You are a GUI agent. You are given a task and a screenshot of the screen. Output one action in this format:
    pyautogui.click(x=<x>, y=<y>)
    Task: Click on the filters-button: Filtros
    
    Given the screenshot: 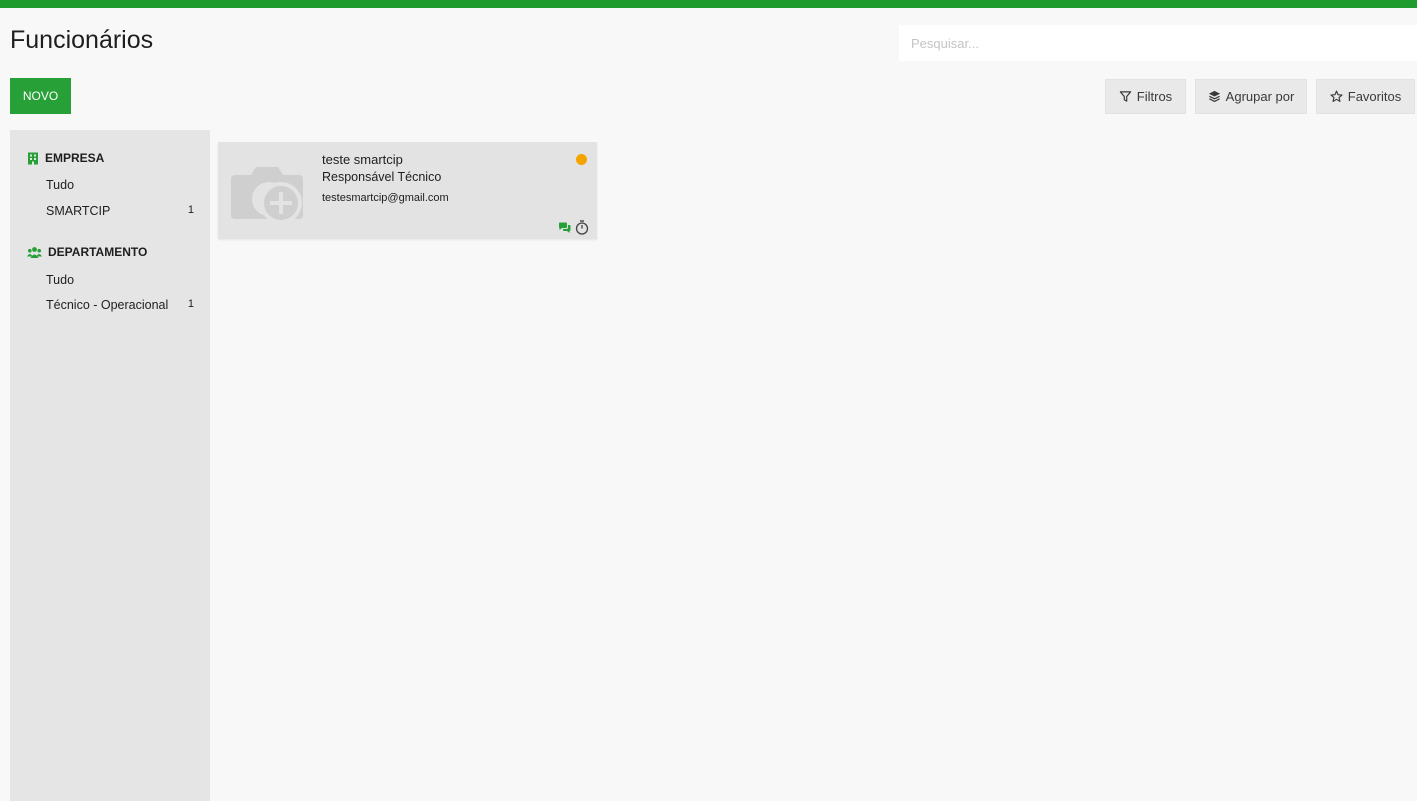 What is the action you would take?
    pyautogui.click(x=1145, y=96)
    